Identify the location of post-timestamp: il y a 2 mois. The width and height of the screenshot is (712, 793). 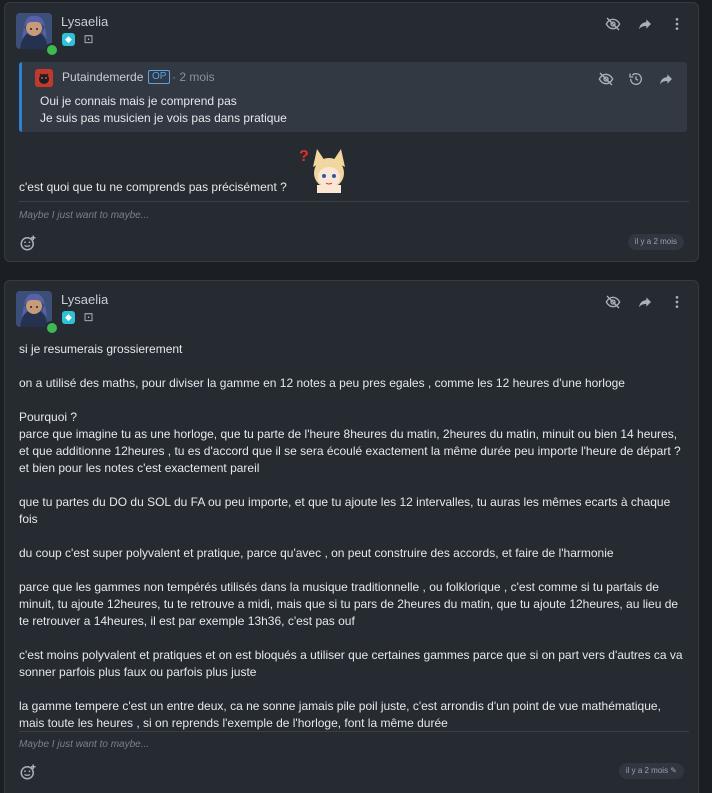
(655, 242).